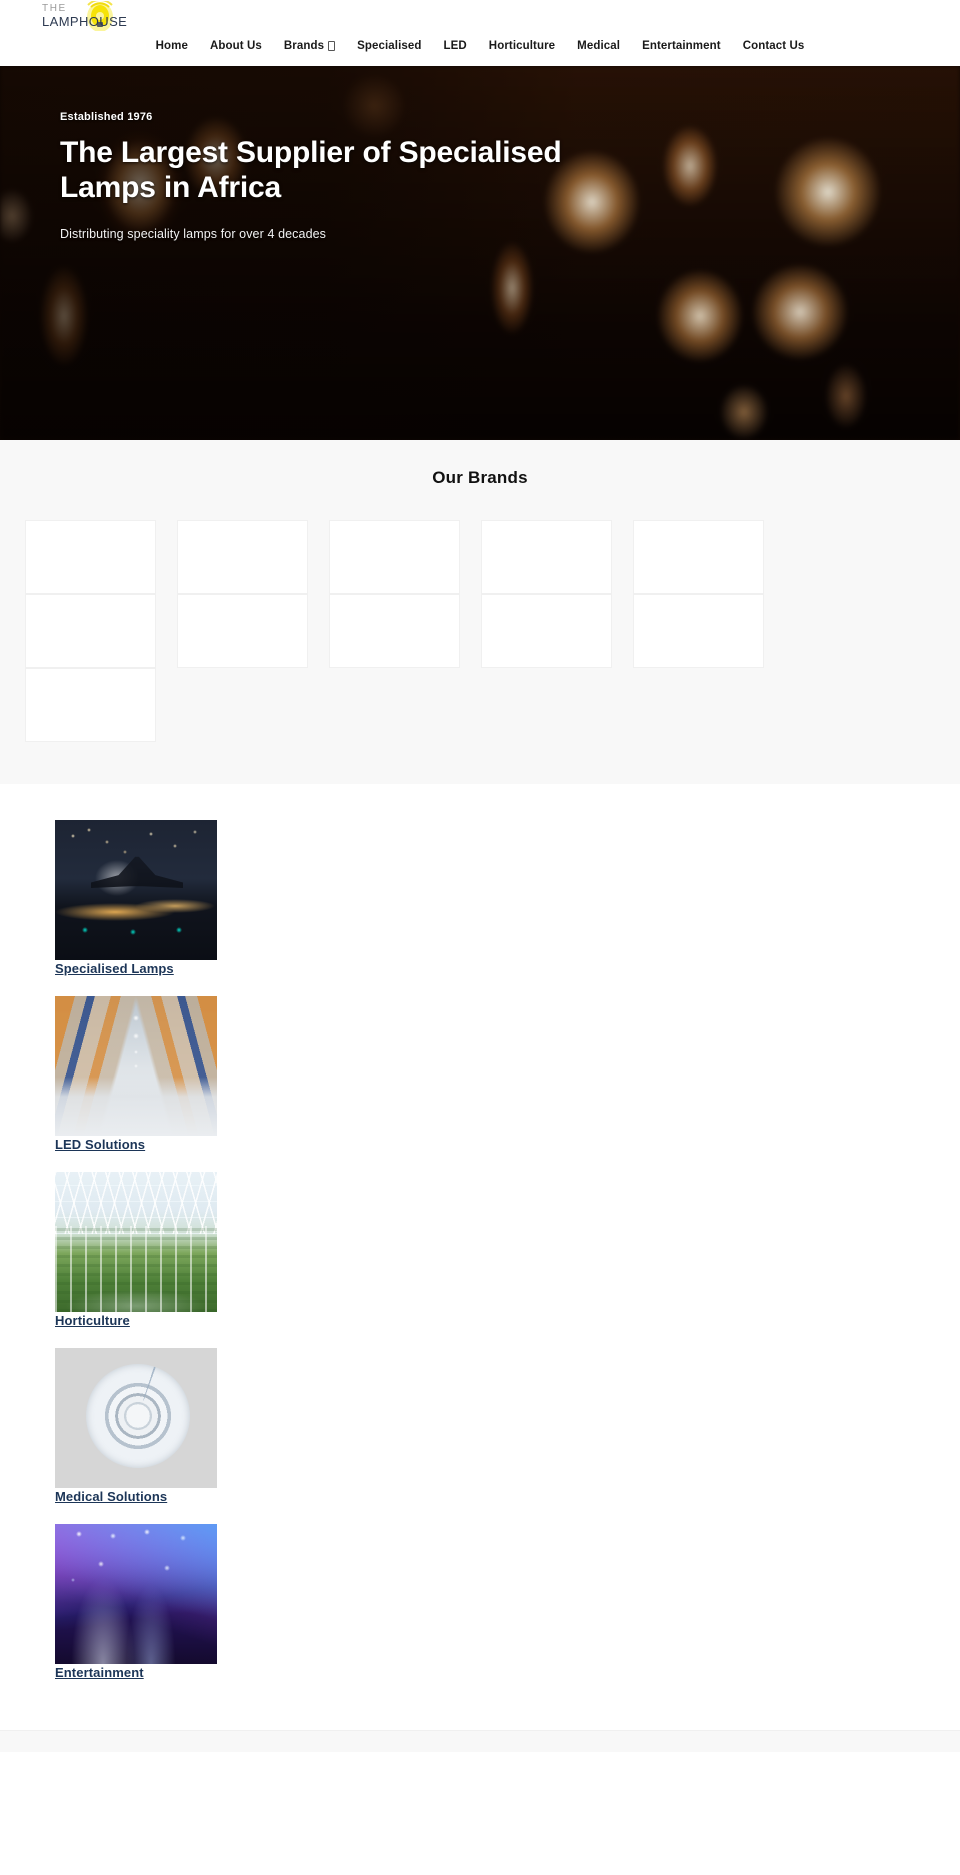 The image size is (960, 1875). I want to click on nav-label: Brands, so click(304, 46).